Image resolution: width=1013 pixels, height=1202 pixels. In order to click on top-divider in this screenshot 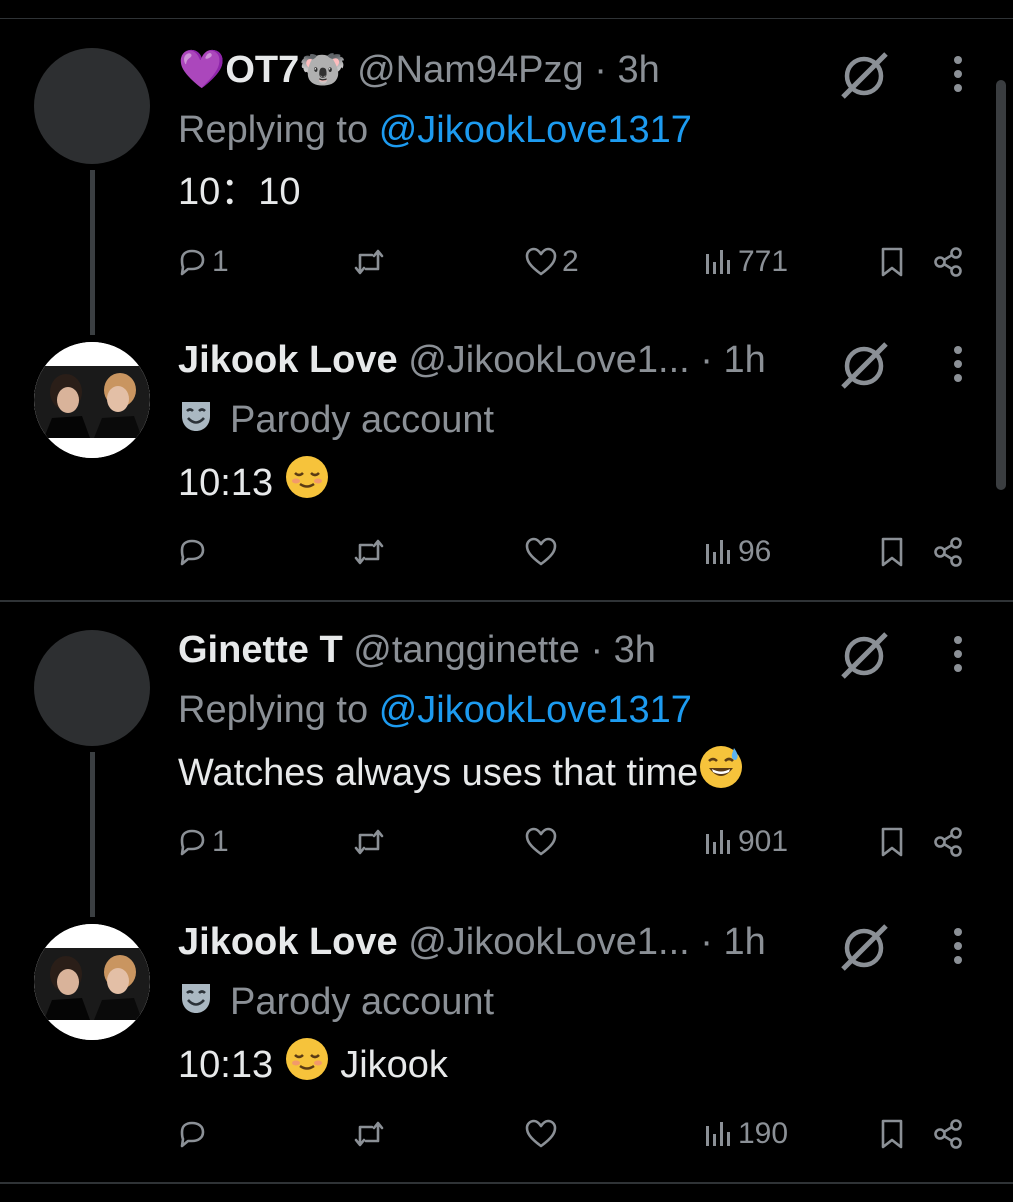, I will do `click(506, 18)`.